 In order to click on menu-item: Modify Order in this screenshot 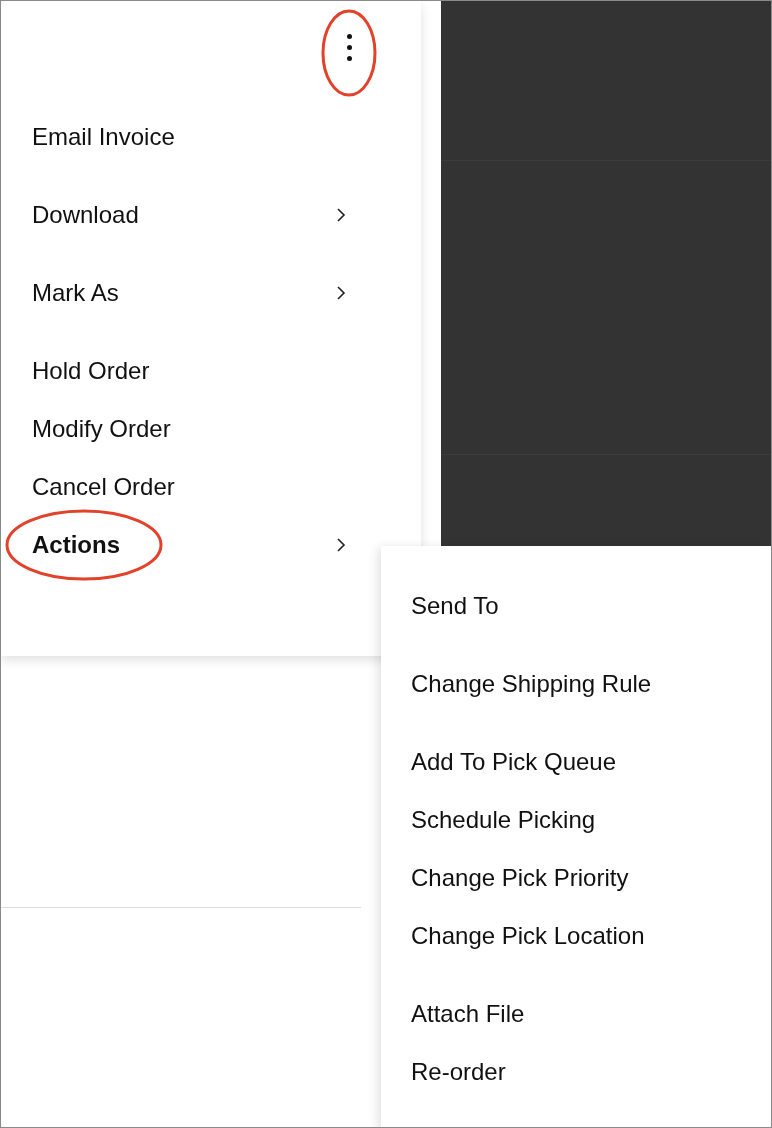, I will do `click(226, 429)`.